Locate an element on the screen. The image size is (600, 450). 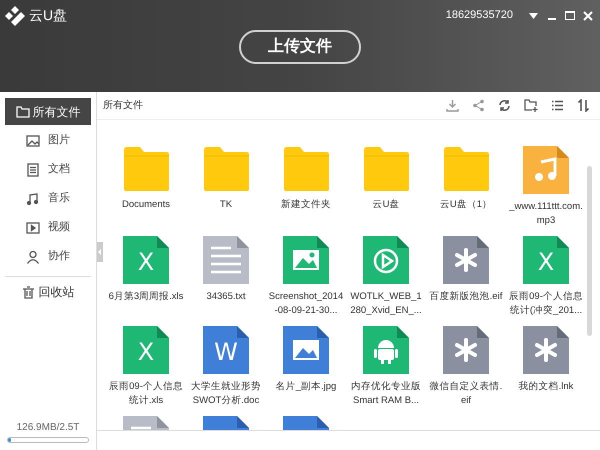
file-name: 微信自定义表情.eif is located at coordinates (466, 394).